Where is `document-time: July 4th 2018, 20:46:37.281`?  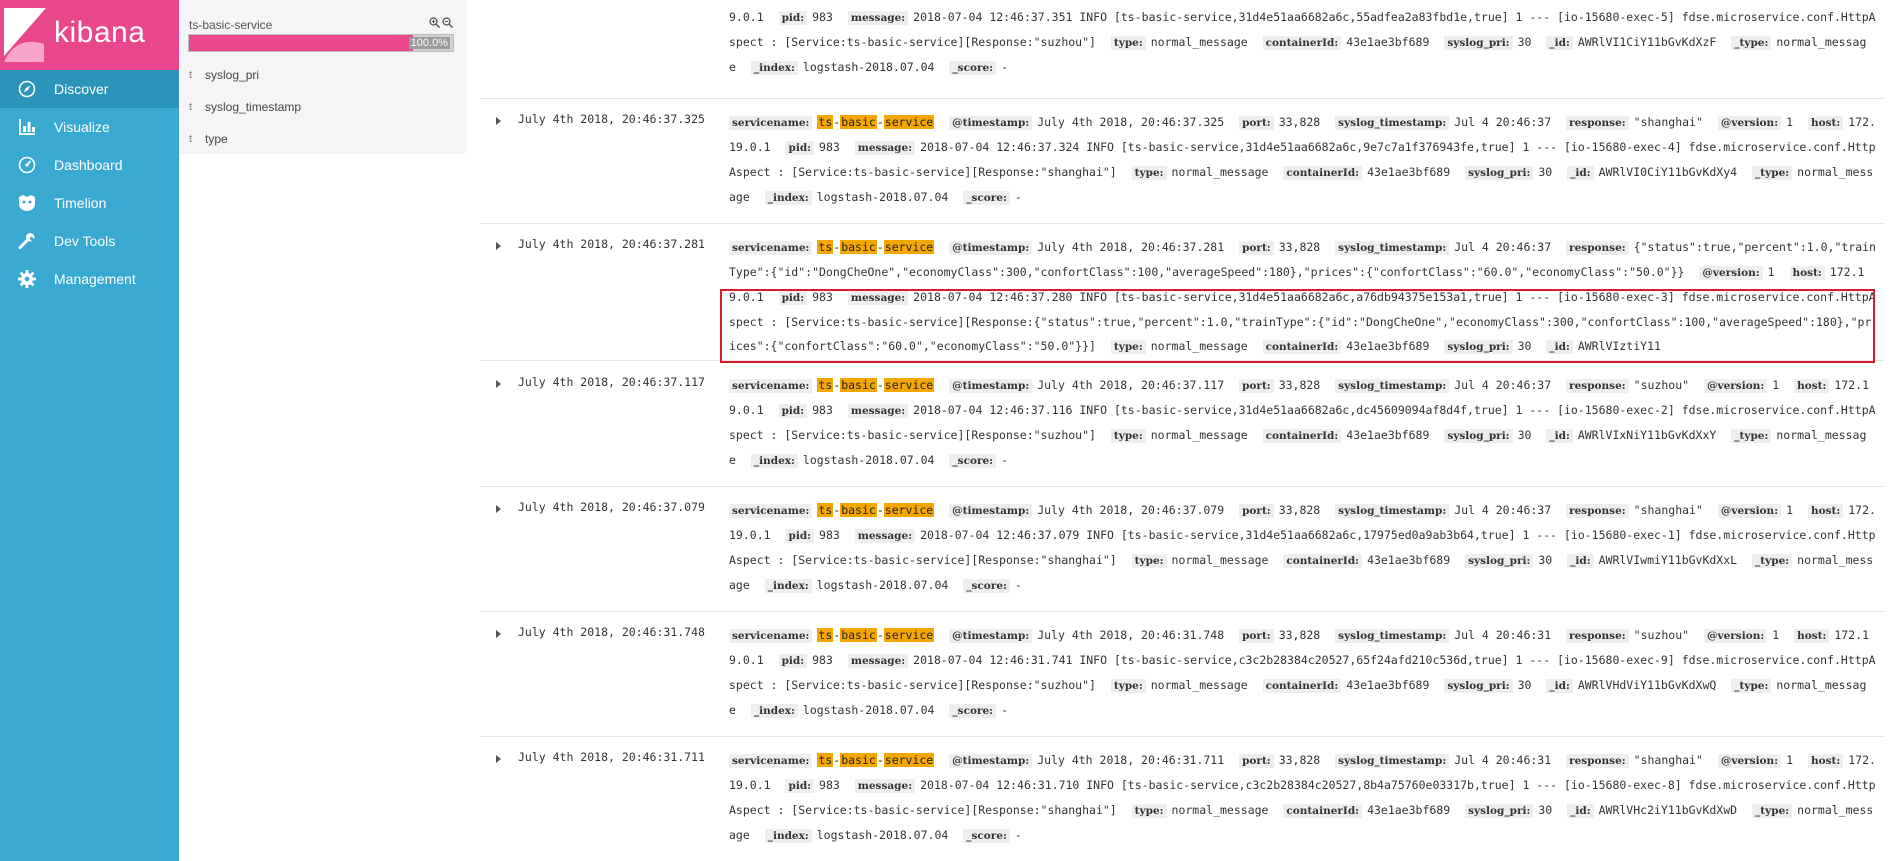
document-time: July 4th 2018, 20:46:37.281 is located at coordinates (611, 244).